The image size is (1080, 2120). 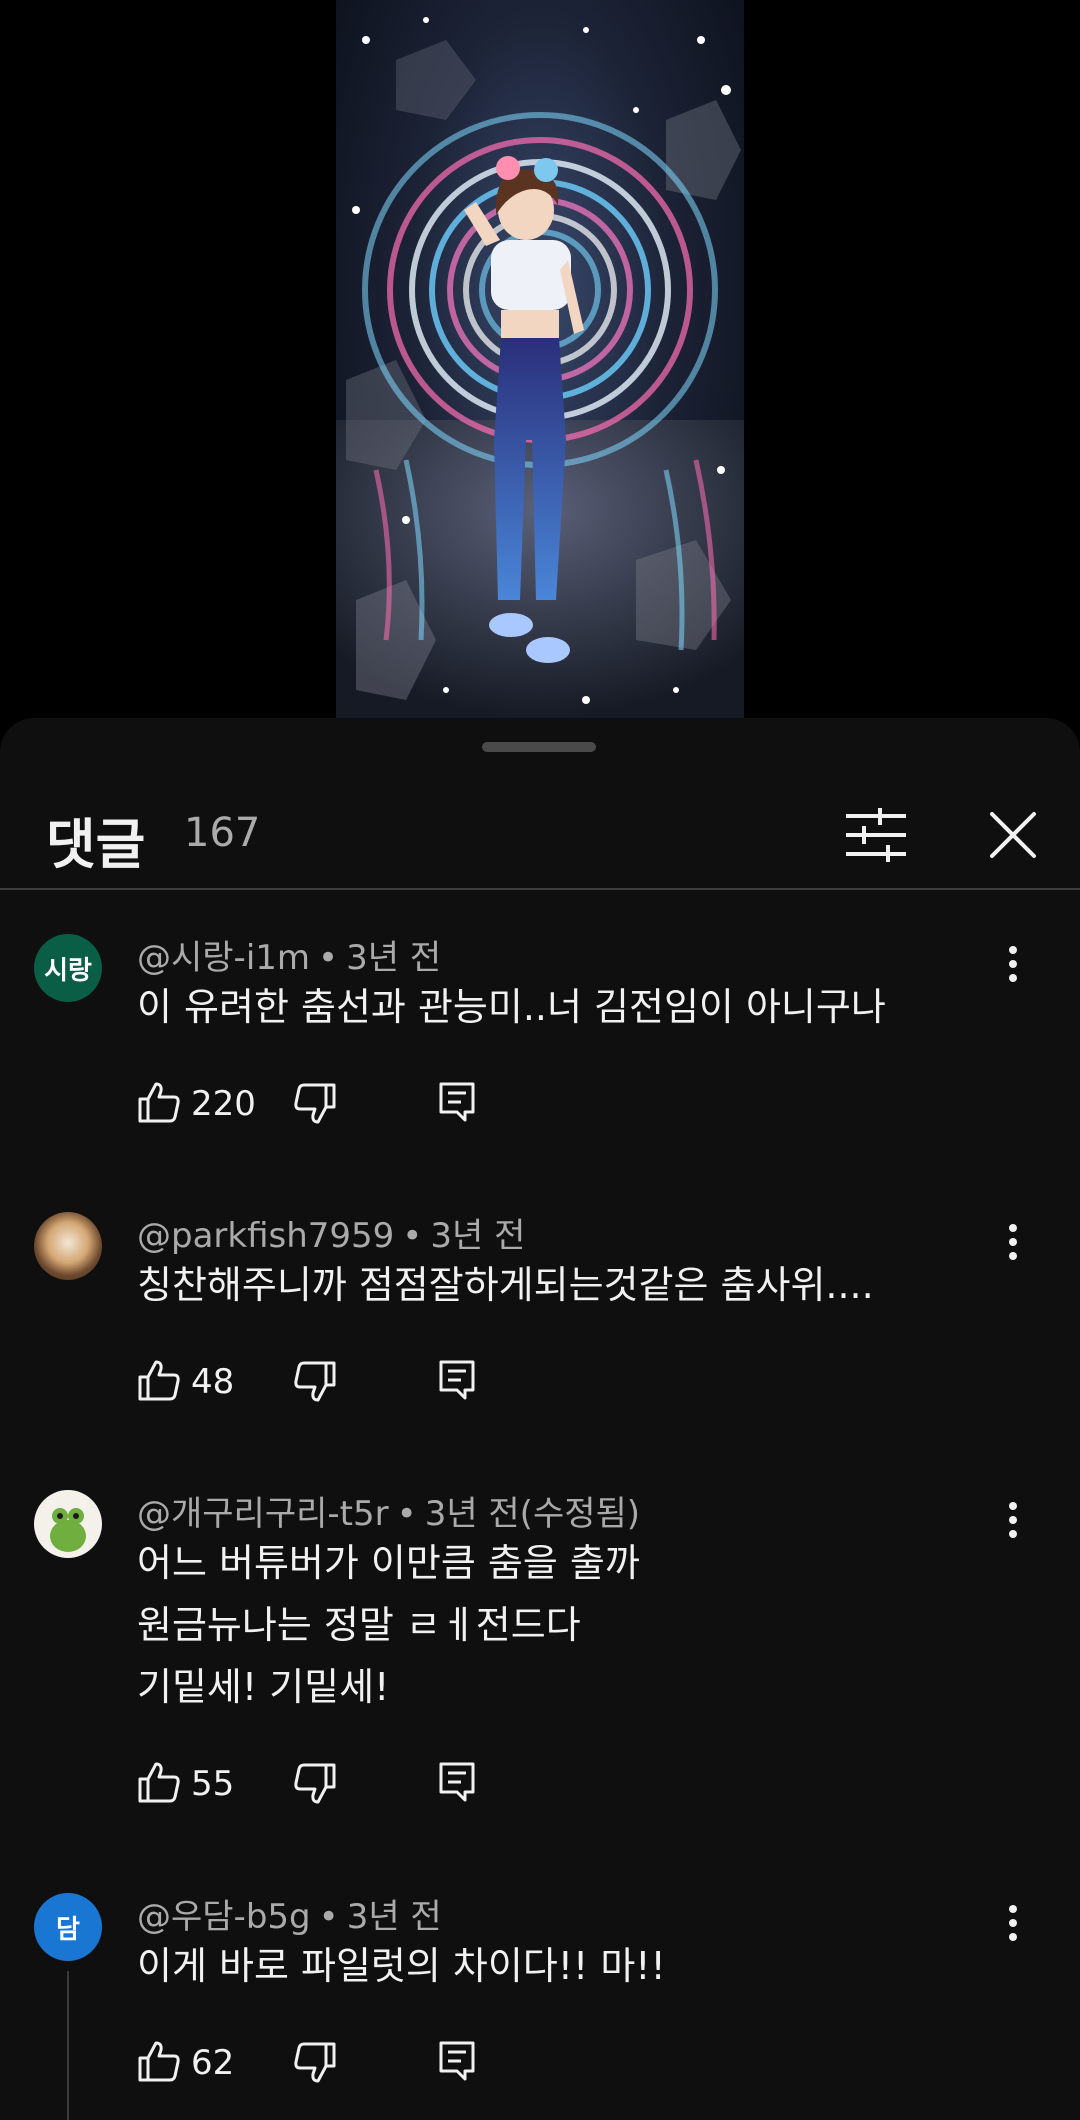 I want to click on avatar: 시랑, so click(x=68, y=968).